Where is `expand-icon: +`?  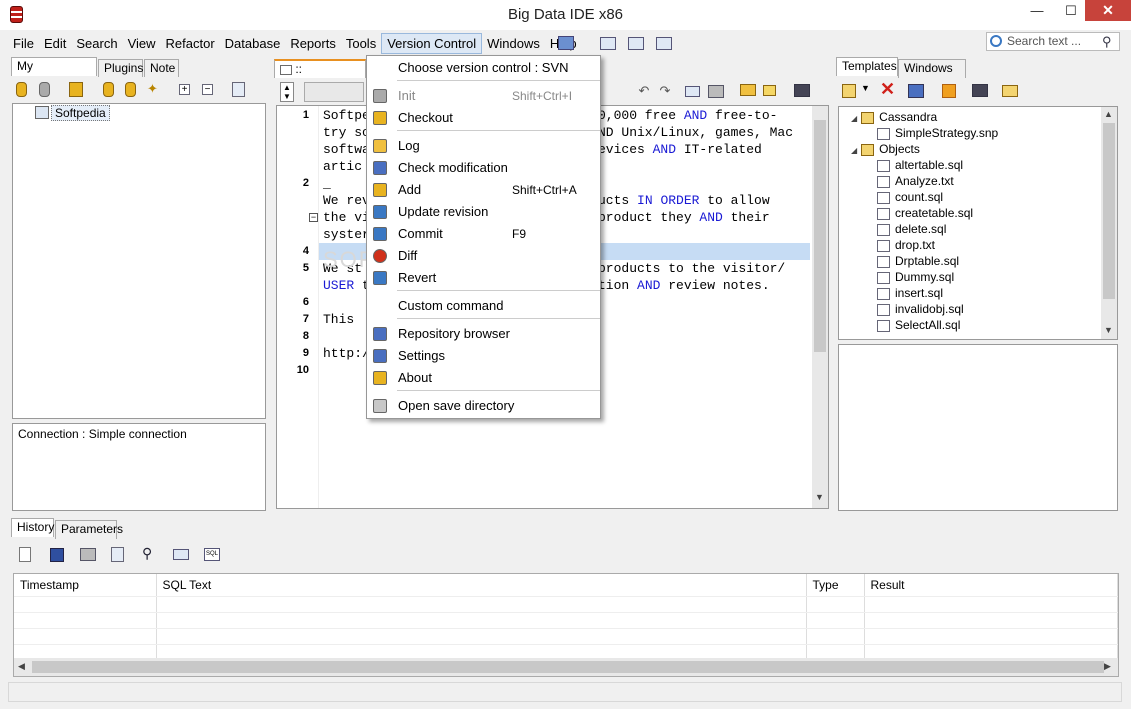 expand-icon: + is located at coordinates (184, 89).